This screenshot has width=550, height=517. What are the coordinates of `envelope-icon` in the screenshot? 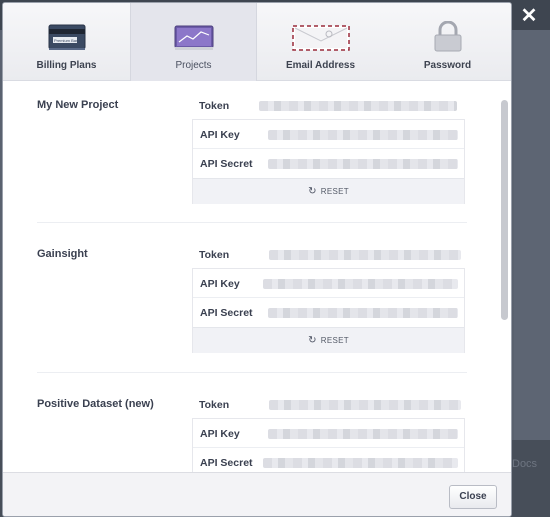 It's located at (320, 37).